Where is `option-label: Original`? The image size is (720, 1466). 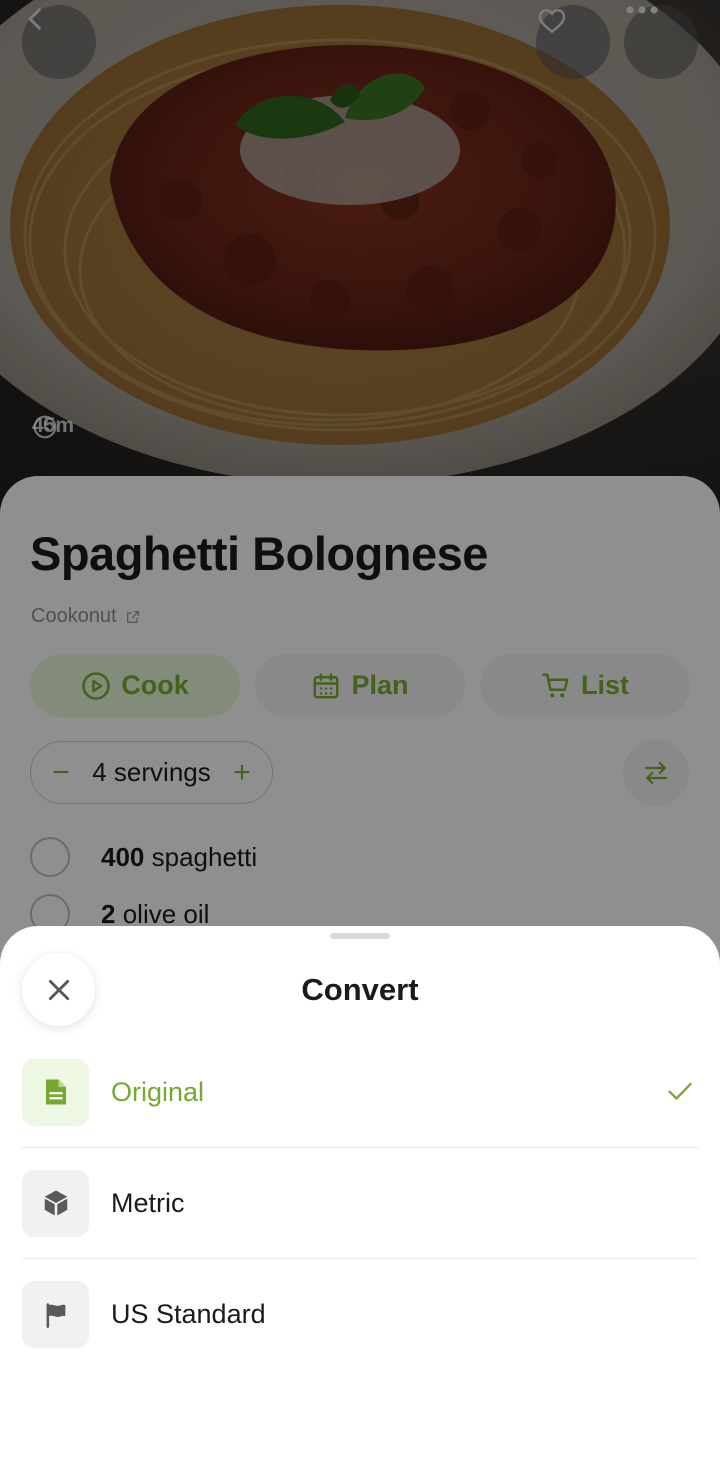 option-label: Original is located at coordinates (158, 1091).